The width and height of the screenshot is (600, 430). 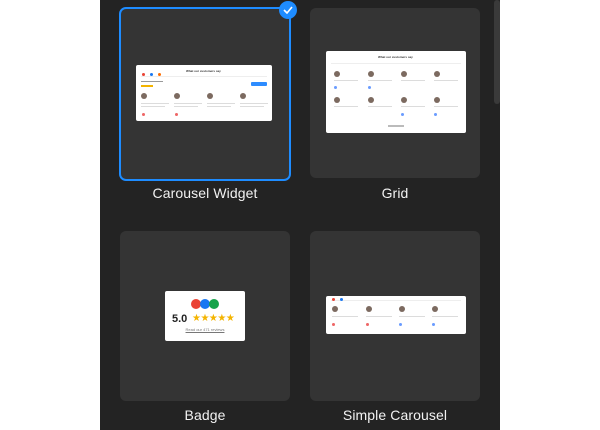 I want to click on badge-reviews-link: Read our 471 reviews, so click(x=205, y=329).